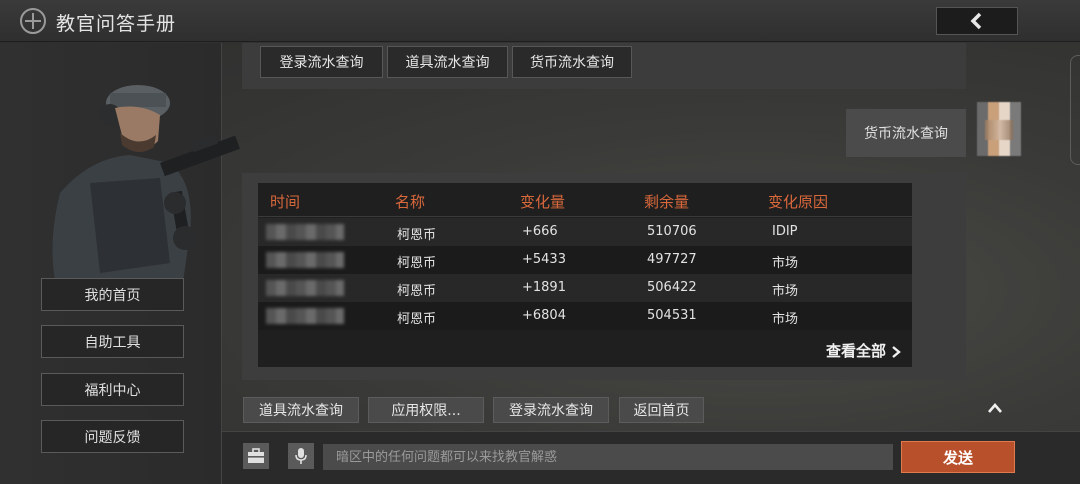 The image size is (1080, 484). I want to click on table-row: 柯恩币 +5433 497727 市场, so click(585, 260).